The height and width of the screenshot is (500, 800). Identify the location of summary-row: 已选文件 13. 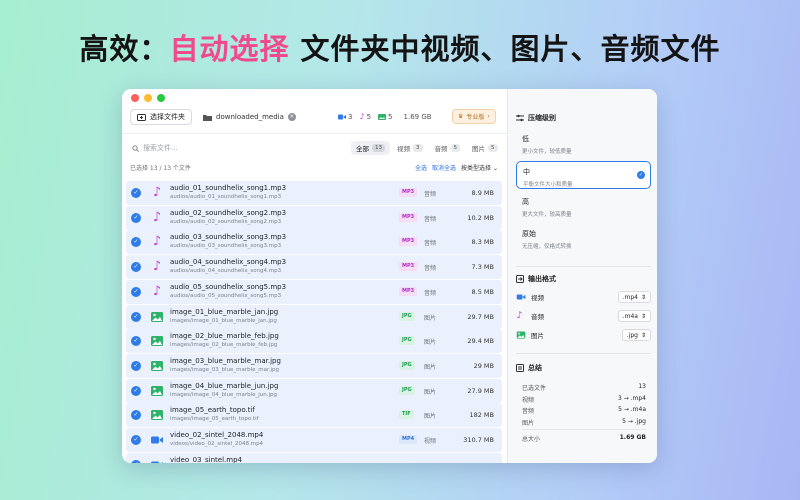
(584, 387).